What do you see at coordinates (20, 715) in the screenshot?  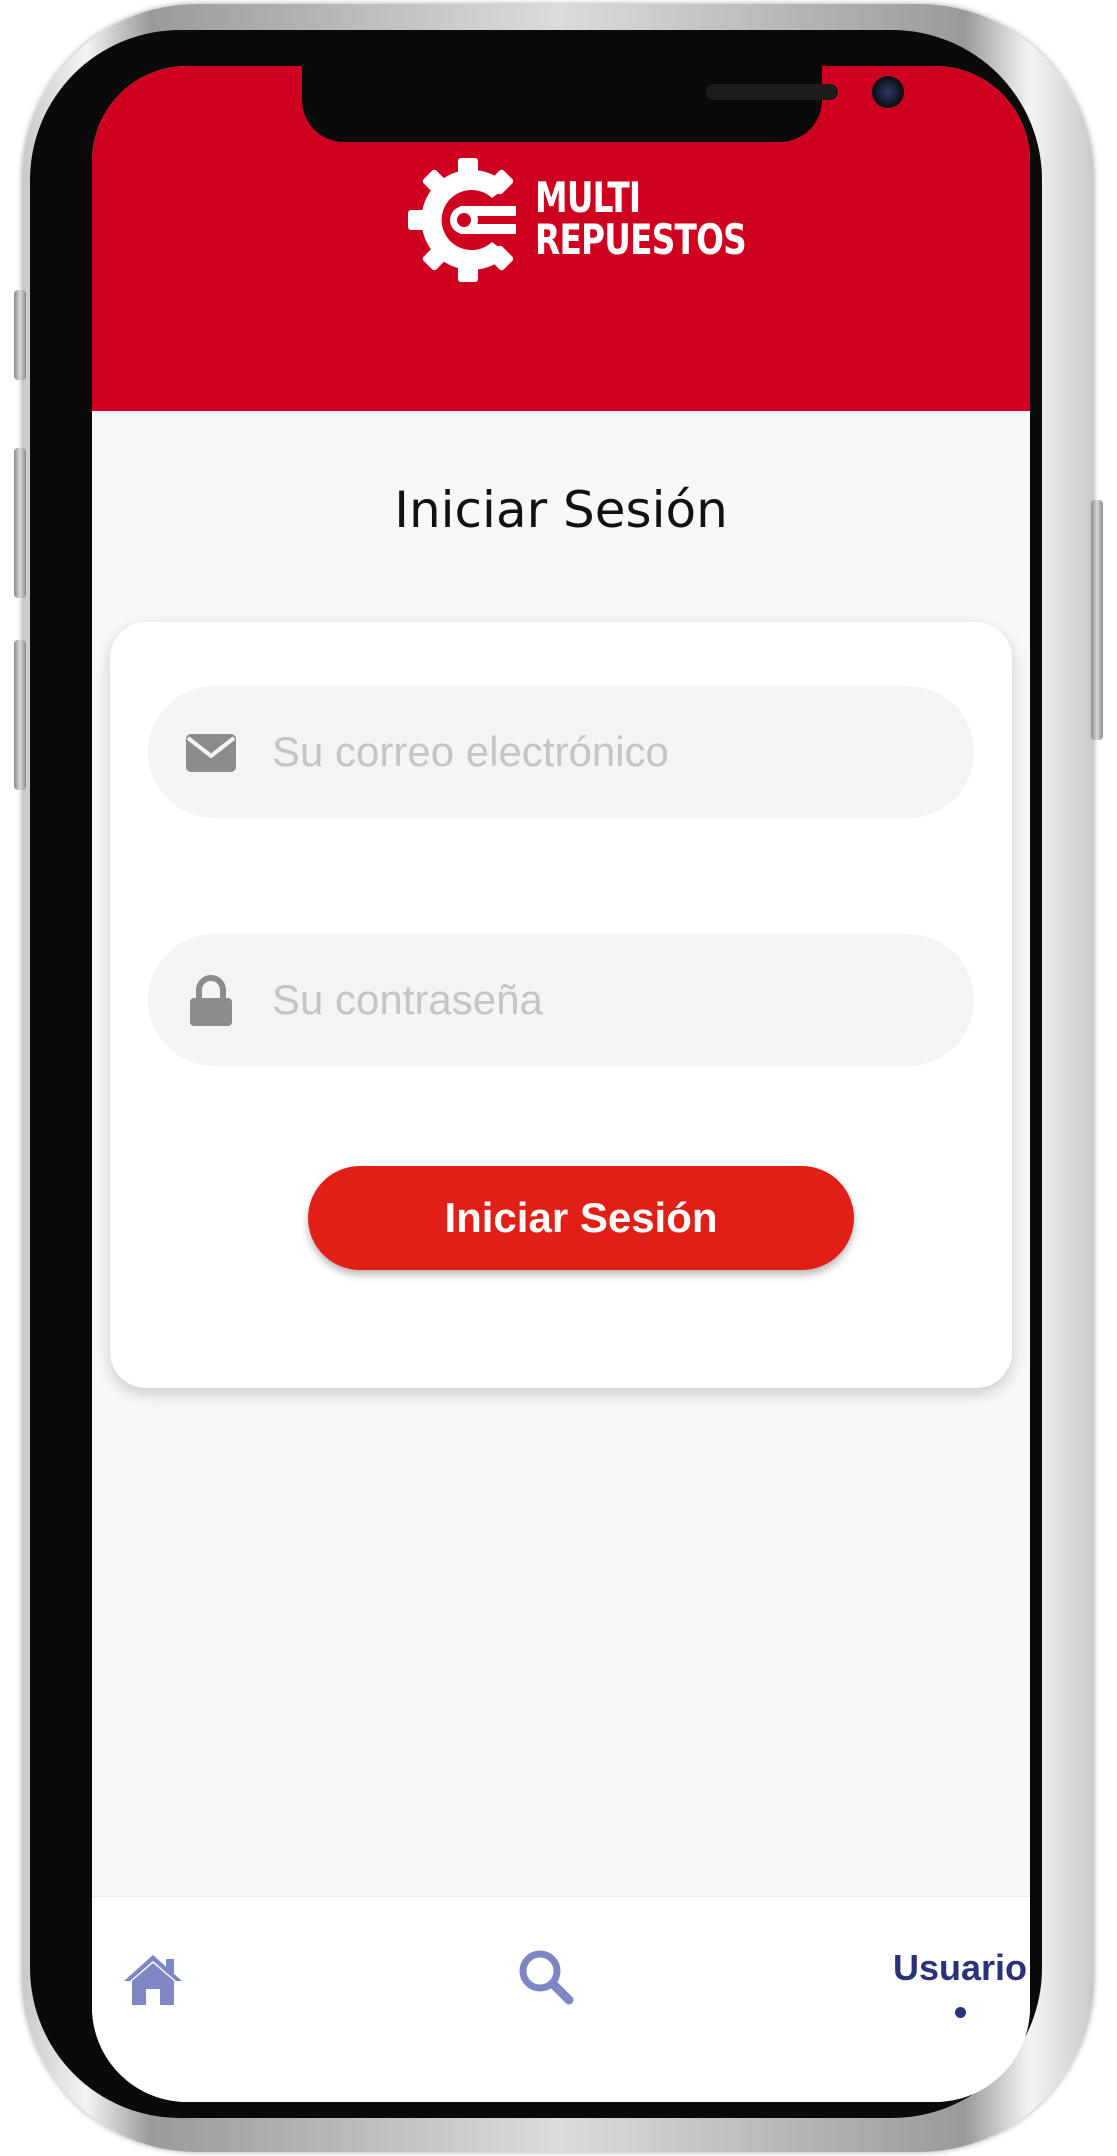 I see `volume-down-button` at bounding box center [20, 715].